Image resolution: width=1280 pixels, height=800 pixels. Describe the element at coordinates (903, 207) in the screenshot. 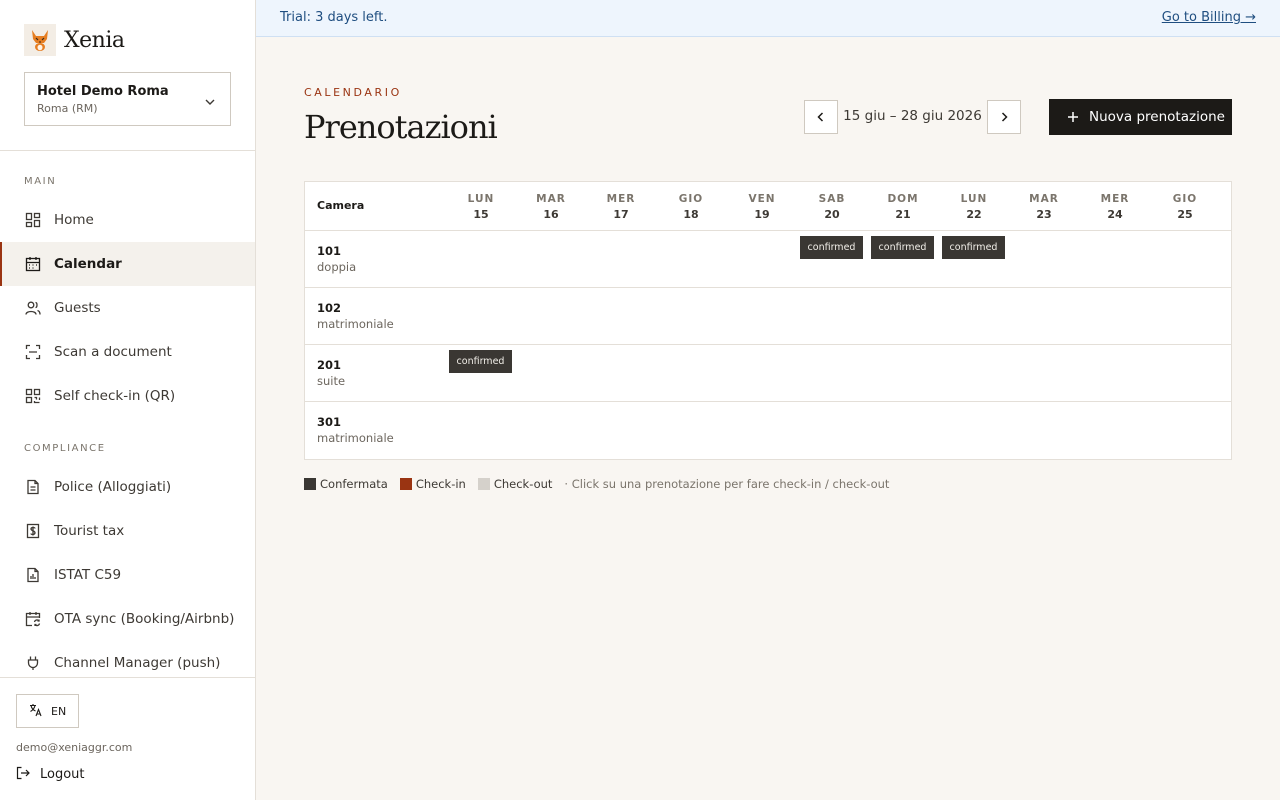

I see `day-header: DOM 21` at that location.